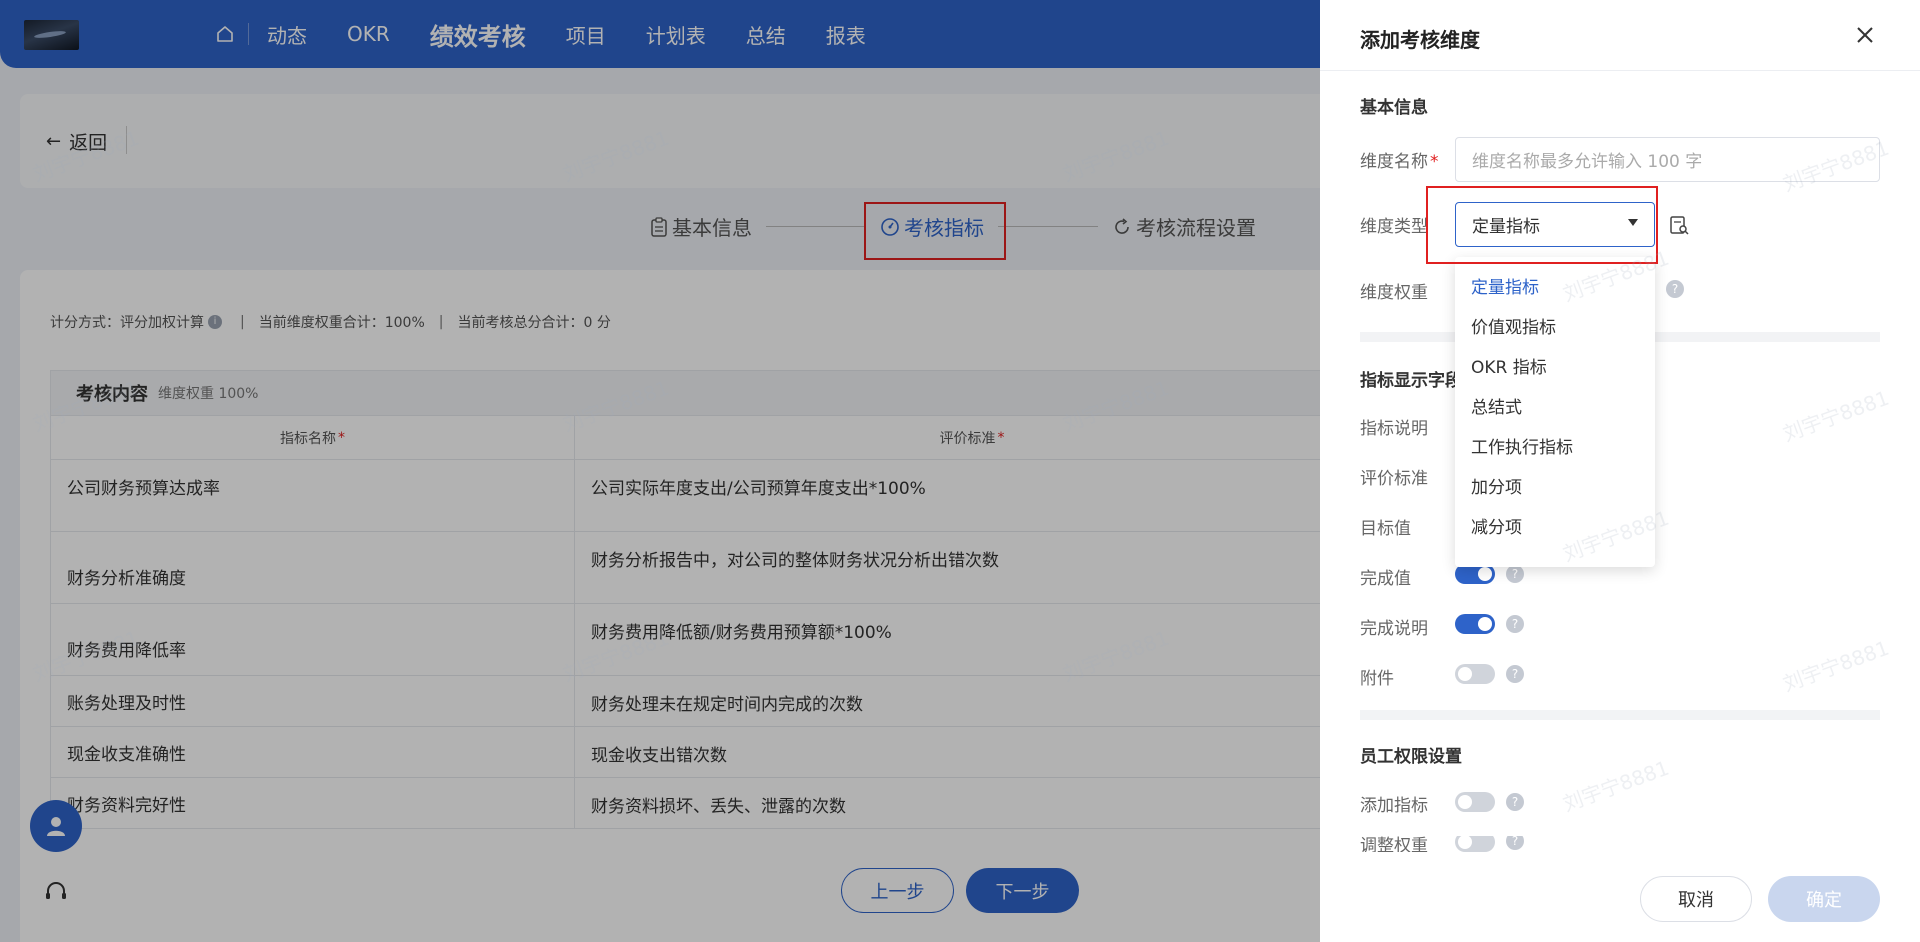 Image resolution: width=1920 pixels, height=942 pixels. Describe the element at coordinates (1411, 381) in the screenshot. I see `section-display-fields: 指标显示字段` at that location.